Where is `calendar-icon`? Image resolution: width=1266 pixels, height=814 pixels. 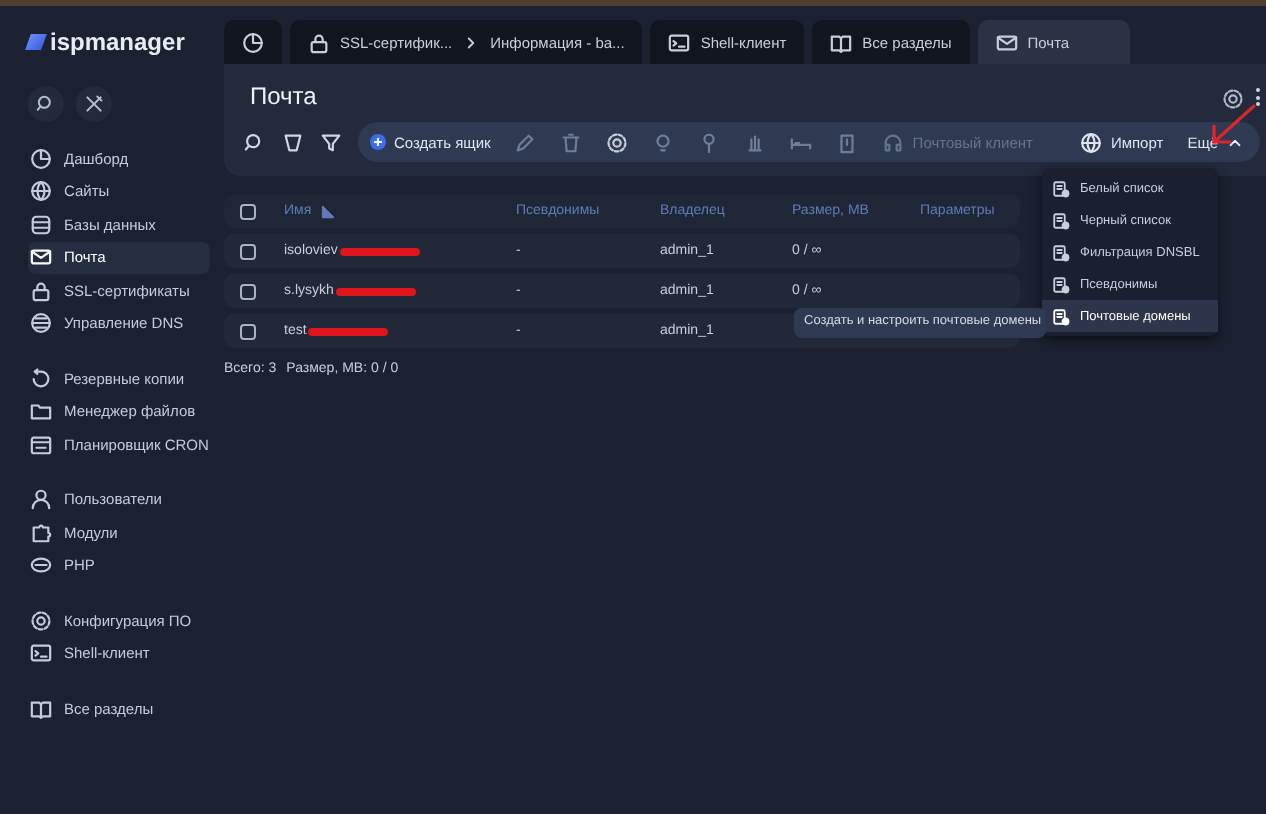
calendar-icon is located at coordinates (41, 444).